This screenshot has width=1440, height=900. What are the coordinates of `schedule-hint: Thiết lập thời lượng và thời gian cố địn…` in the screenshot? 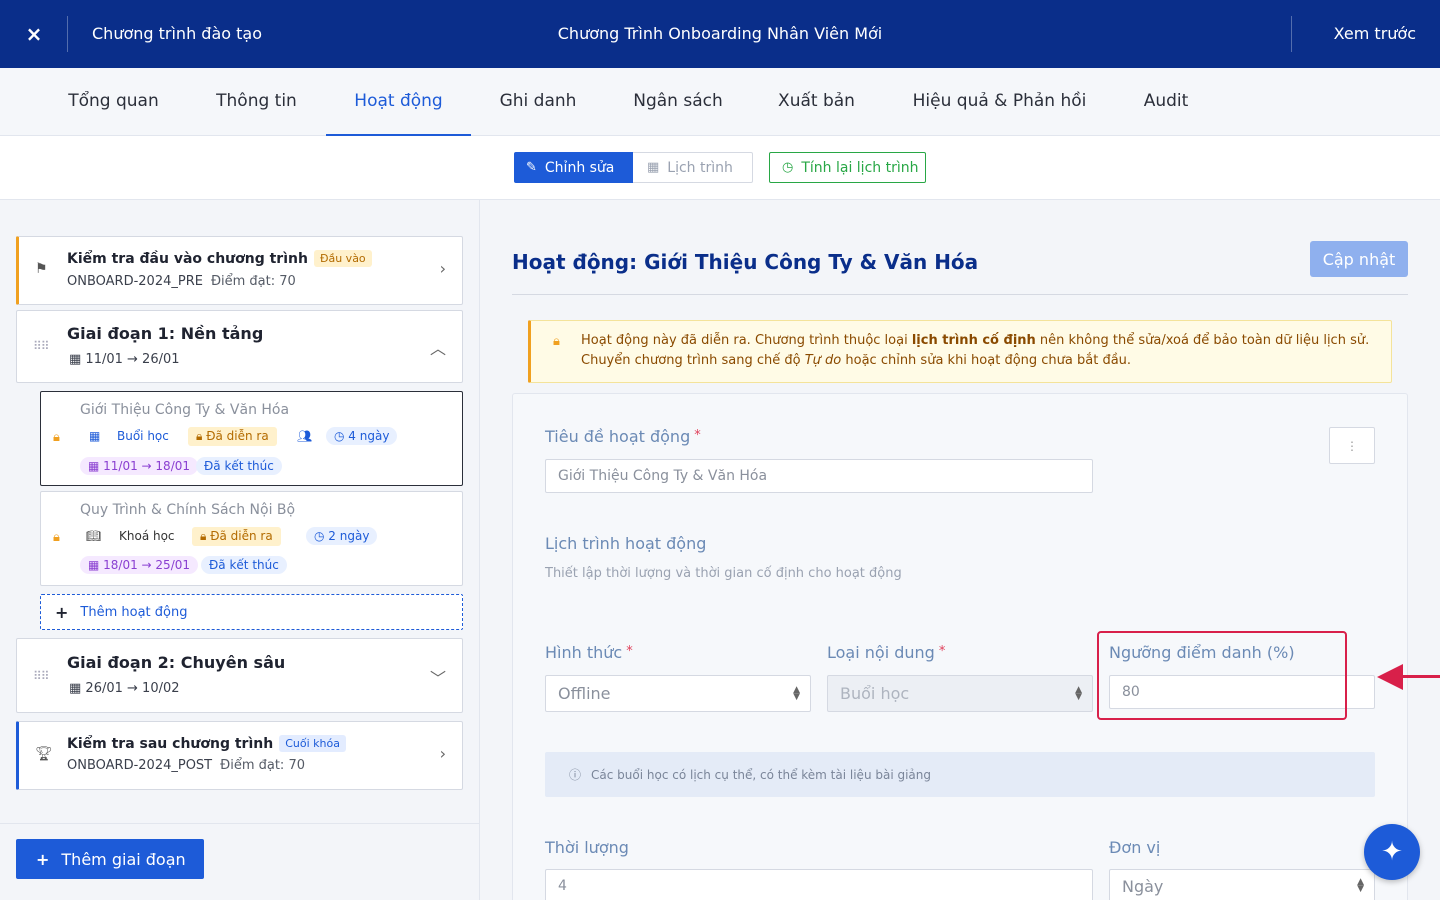 It's located at (723, 573).